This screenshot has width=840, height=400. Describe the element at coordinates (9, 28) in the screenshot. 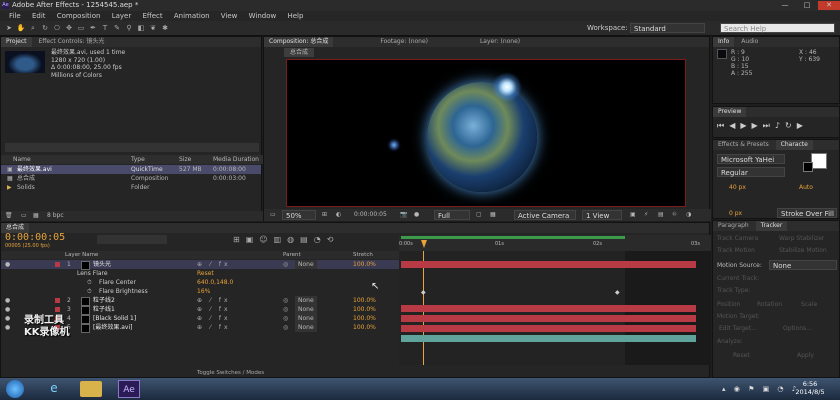

I see `selection-tool-icon: ➤` at that location.